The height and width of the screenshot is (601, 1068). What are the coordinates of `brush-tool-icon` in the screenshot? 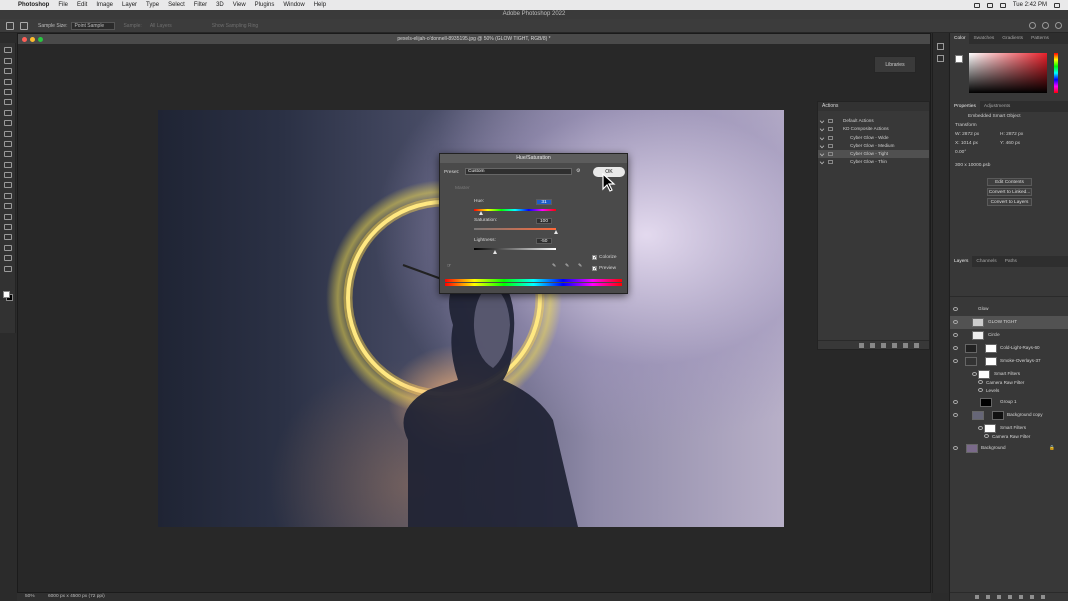 It's located at (7, 133).